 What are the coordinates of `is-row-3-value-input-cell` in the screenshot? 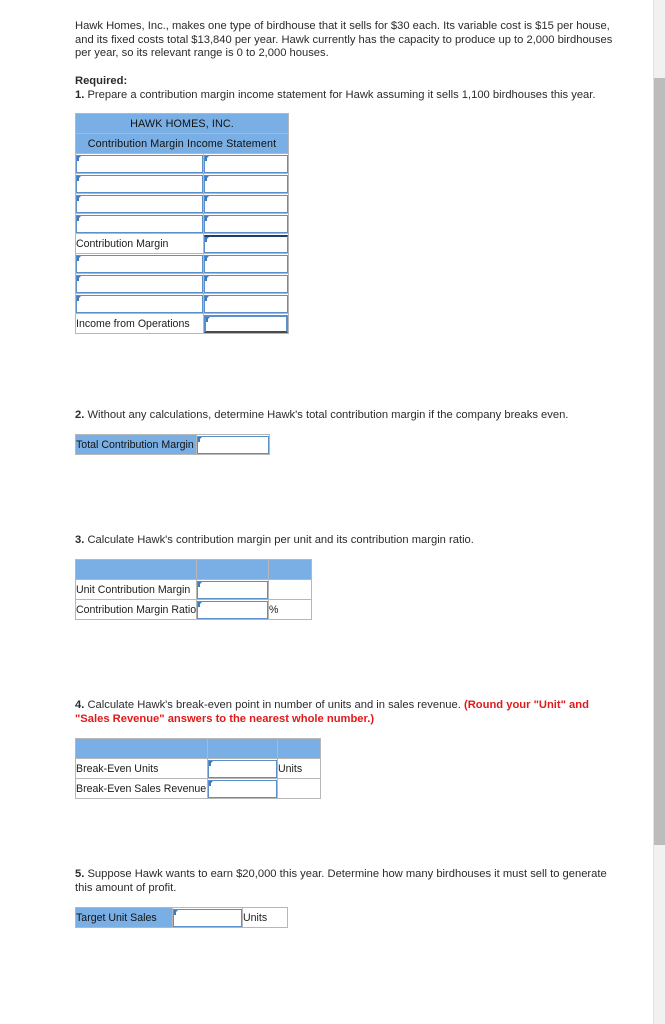 It's located at (246, 203).